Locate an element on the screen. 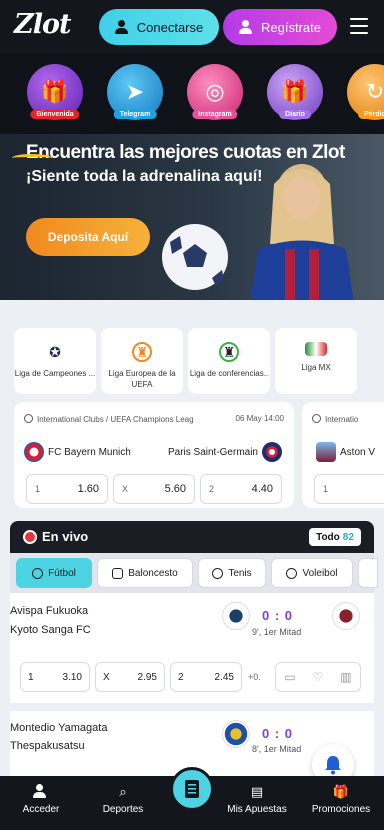 The image size is (384, 830). favorite-heart-icon: ♡ is located at coordinates (318, 677).